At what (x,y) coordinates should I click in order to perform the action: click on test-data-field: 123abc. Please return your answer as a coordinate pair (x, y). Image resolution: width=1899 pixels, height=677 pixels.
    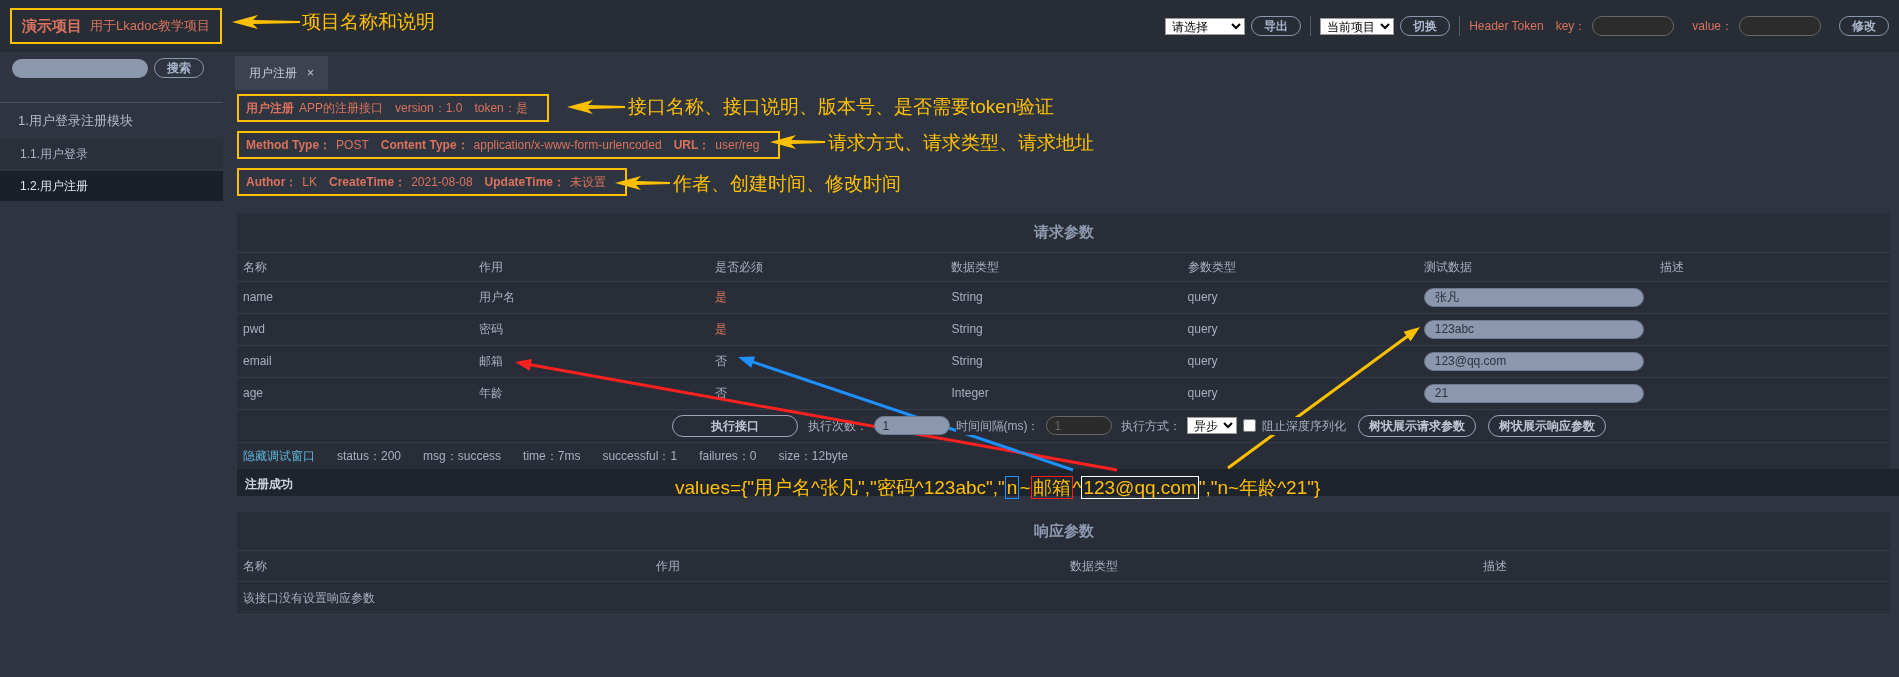
    Looking at the image, I should click on (1533, 329).